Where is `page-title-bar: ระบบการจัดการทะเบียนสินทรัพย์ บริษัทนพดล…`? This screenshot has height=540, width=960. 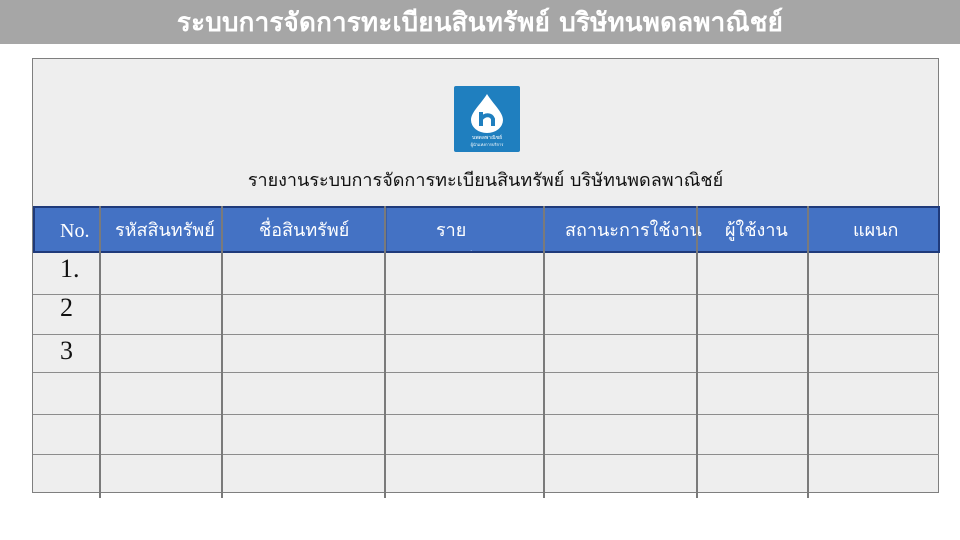 page-title-bar: ระบบการจัดการทะเบียนสินทรัพย์ บริษัทนพดล… is located at coordinates (480, 22).